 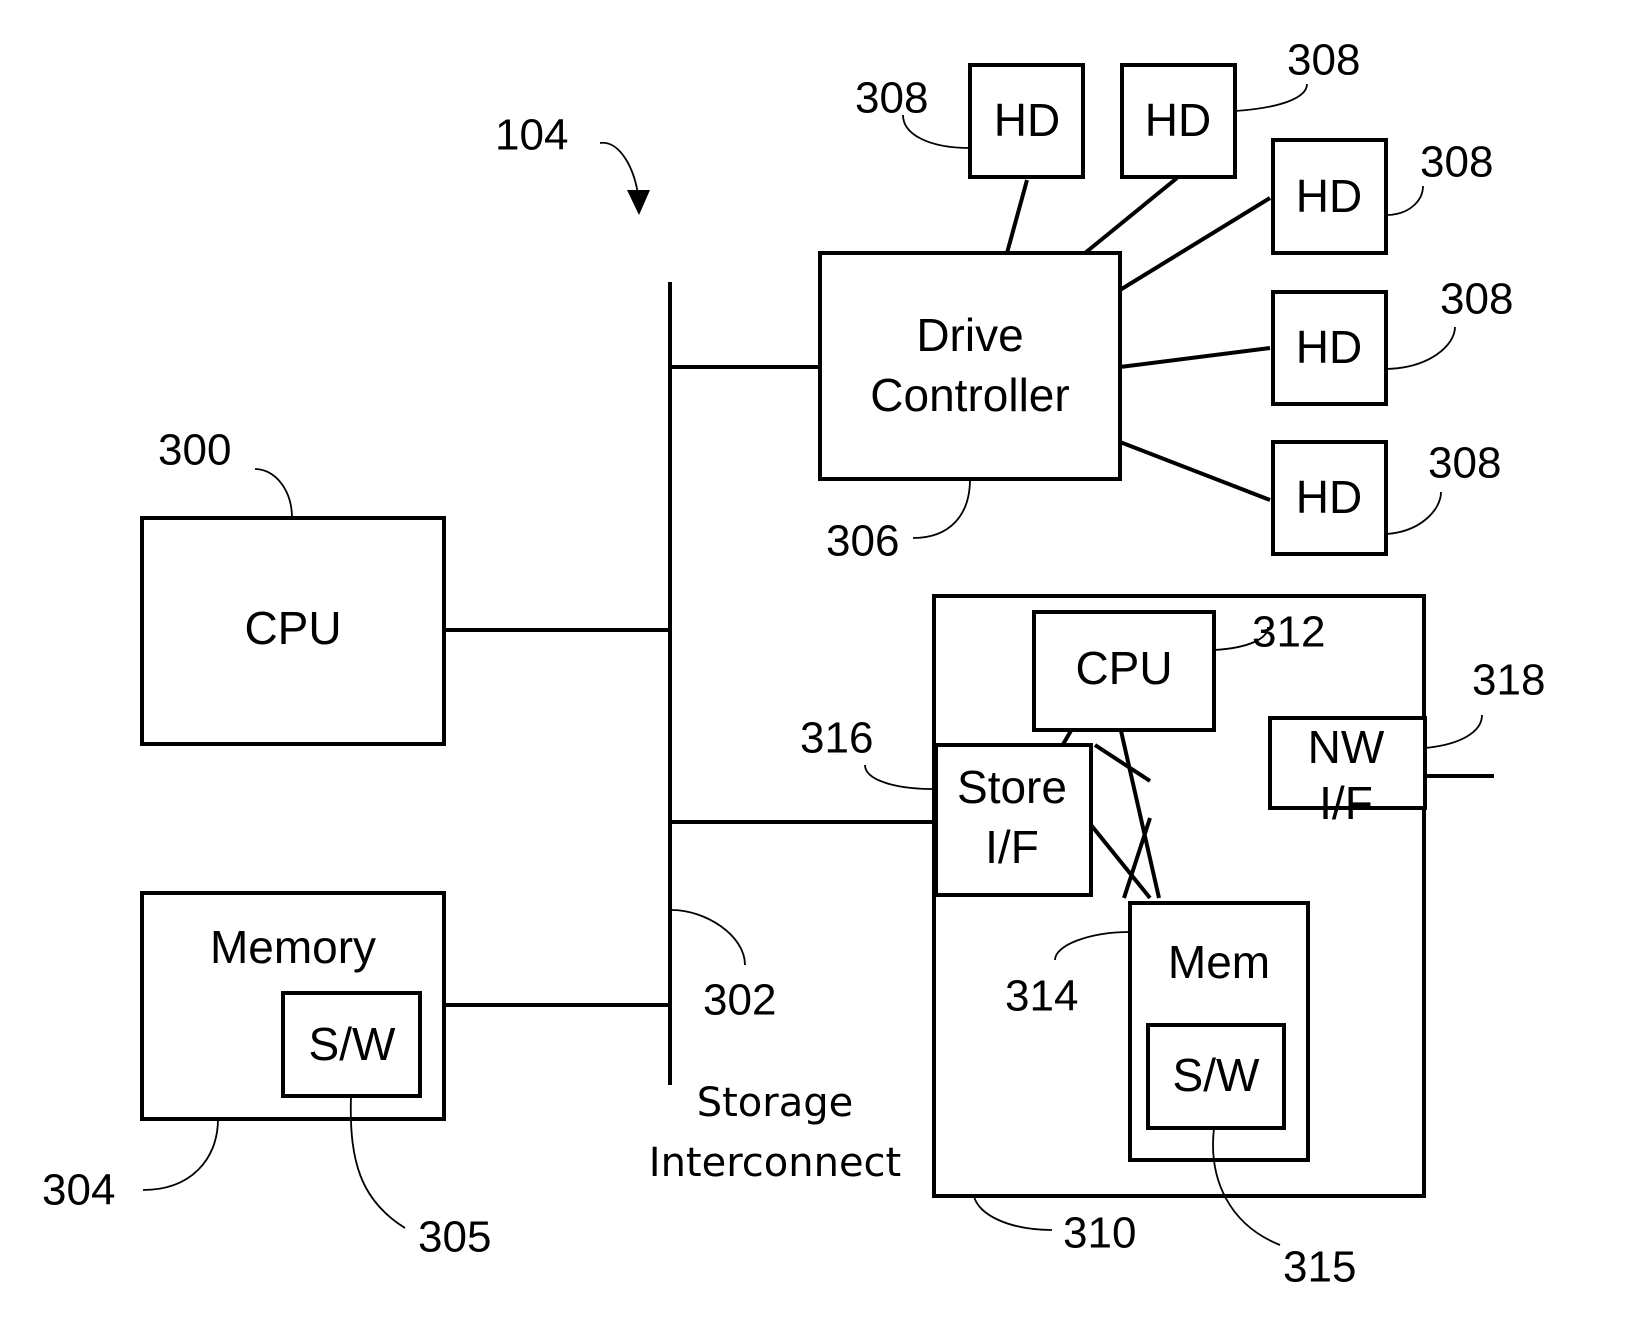 I want to click on store-if-label-line2: I/F, so click(x=1012, y=847).